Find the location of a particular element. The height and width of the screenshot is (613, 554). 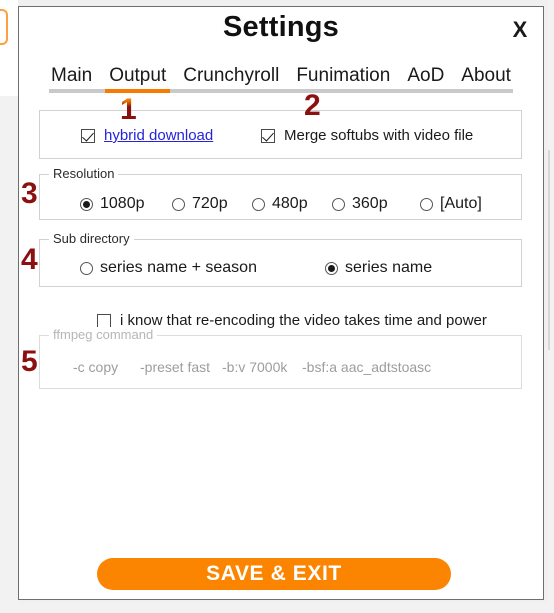

save-and-exit-button: SAVE & EXIT is located at coordinates (274, 574).